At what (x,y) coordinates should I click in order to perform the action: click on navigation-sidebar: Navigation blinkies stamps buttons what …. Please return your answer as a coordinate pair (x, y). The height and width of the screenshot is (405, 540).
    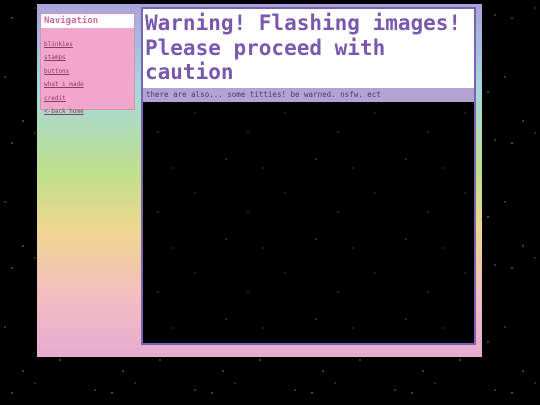
    Looking at the image, I should click on (87, 64).